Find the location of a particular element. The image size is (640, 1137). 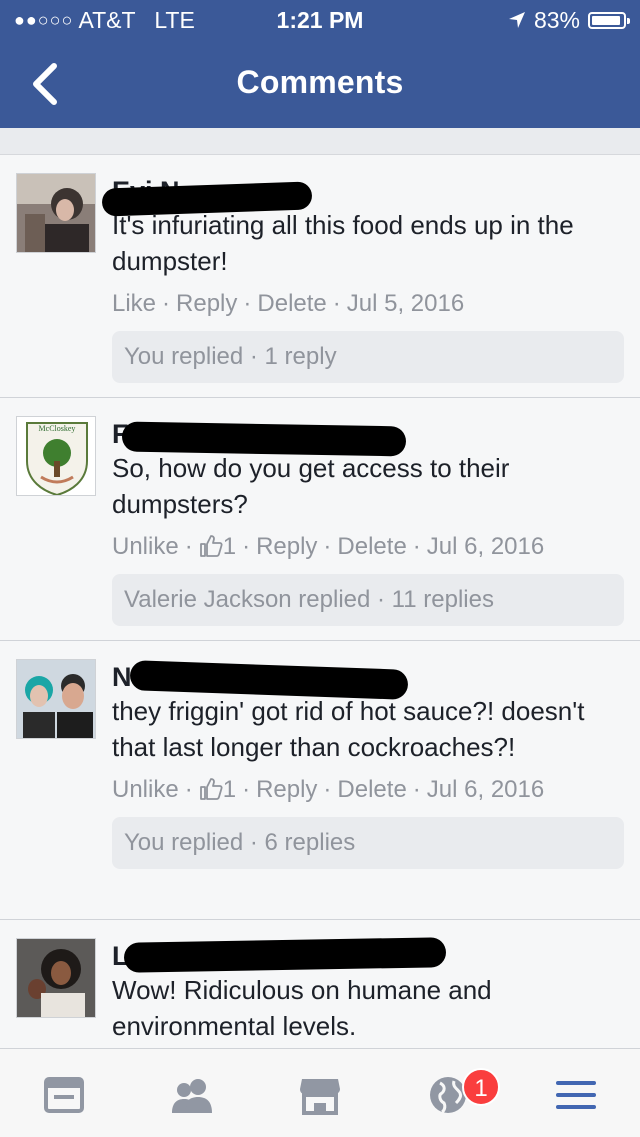

location-arrow-icon is located at coordinates (516, 20).